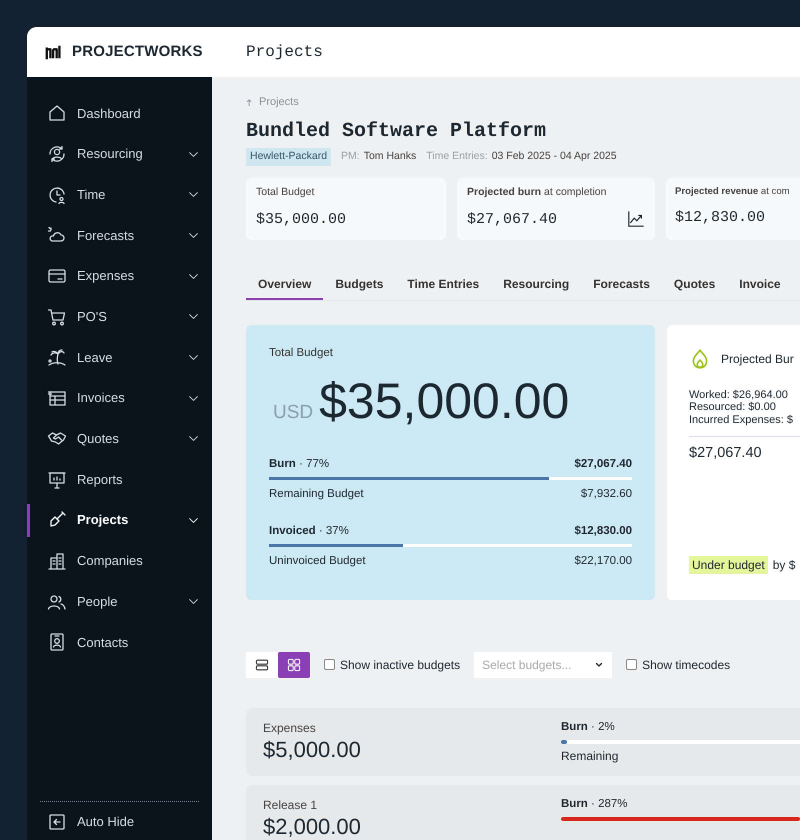  Describe the element at coordinates (119, 601) in the screenshot. I see `sidebar-item: People` at that location.